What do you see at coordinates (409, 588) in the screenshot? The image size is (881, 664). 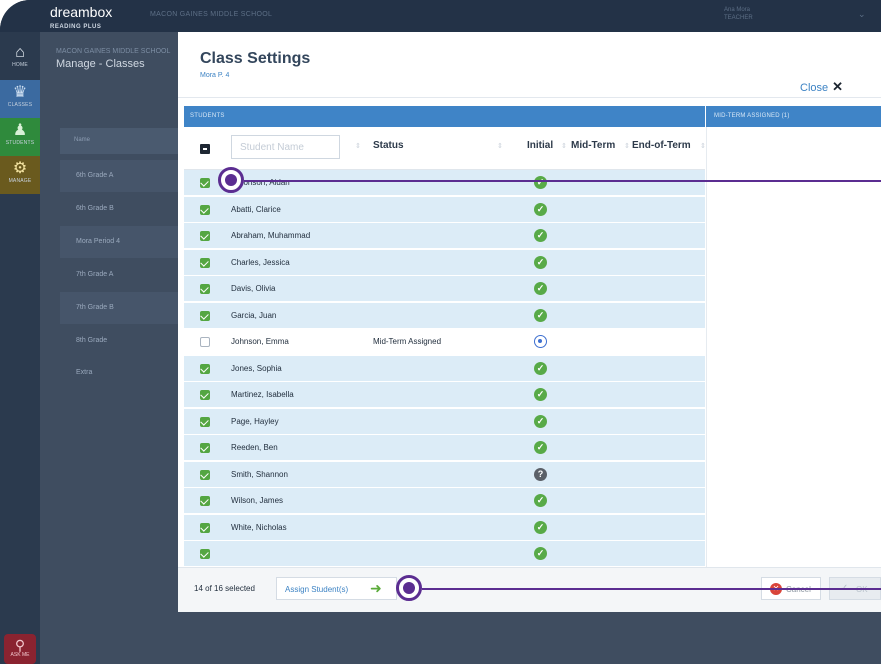 I see `callout-marker-assign` at bounding box center [409, 588].